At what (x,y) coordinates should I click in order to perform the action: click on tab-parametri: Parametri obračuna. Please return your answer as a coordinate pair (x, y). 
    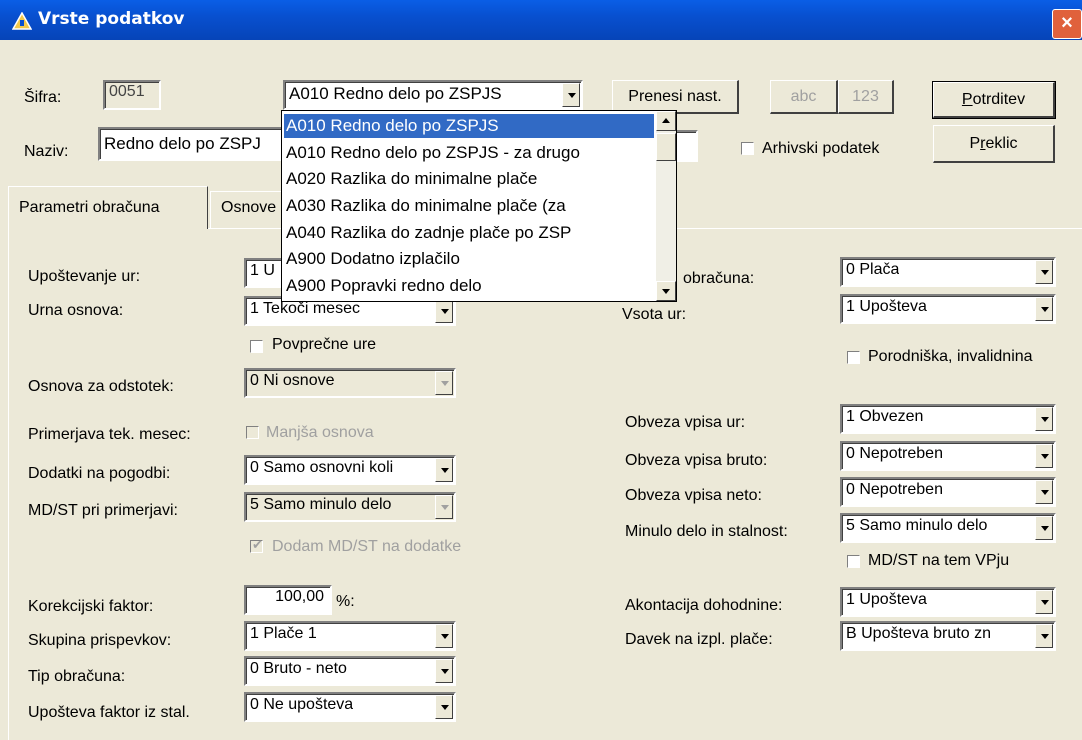
    Looking at the image, I should click on (108, 207).